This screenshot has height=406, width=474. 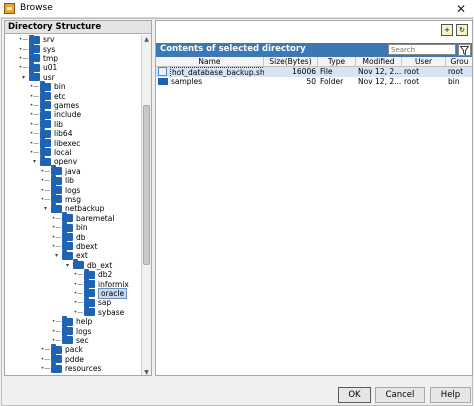 I want to click on tree-item: •— srv, so click(x=36, y=39).